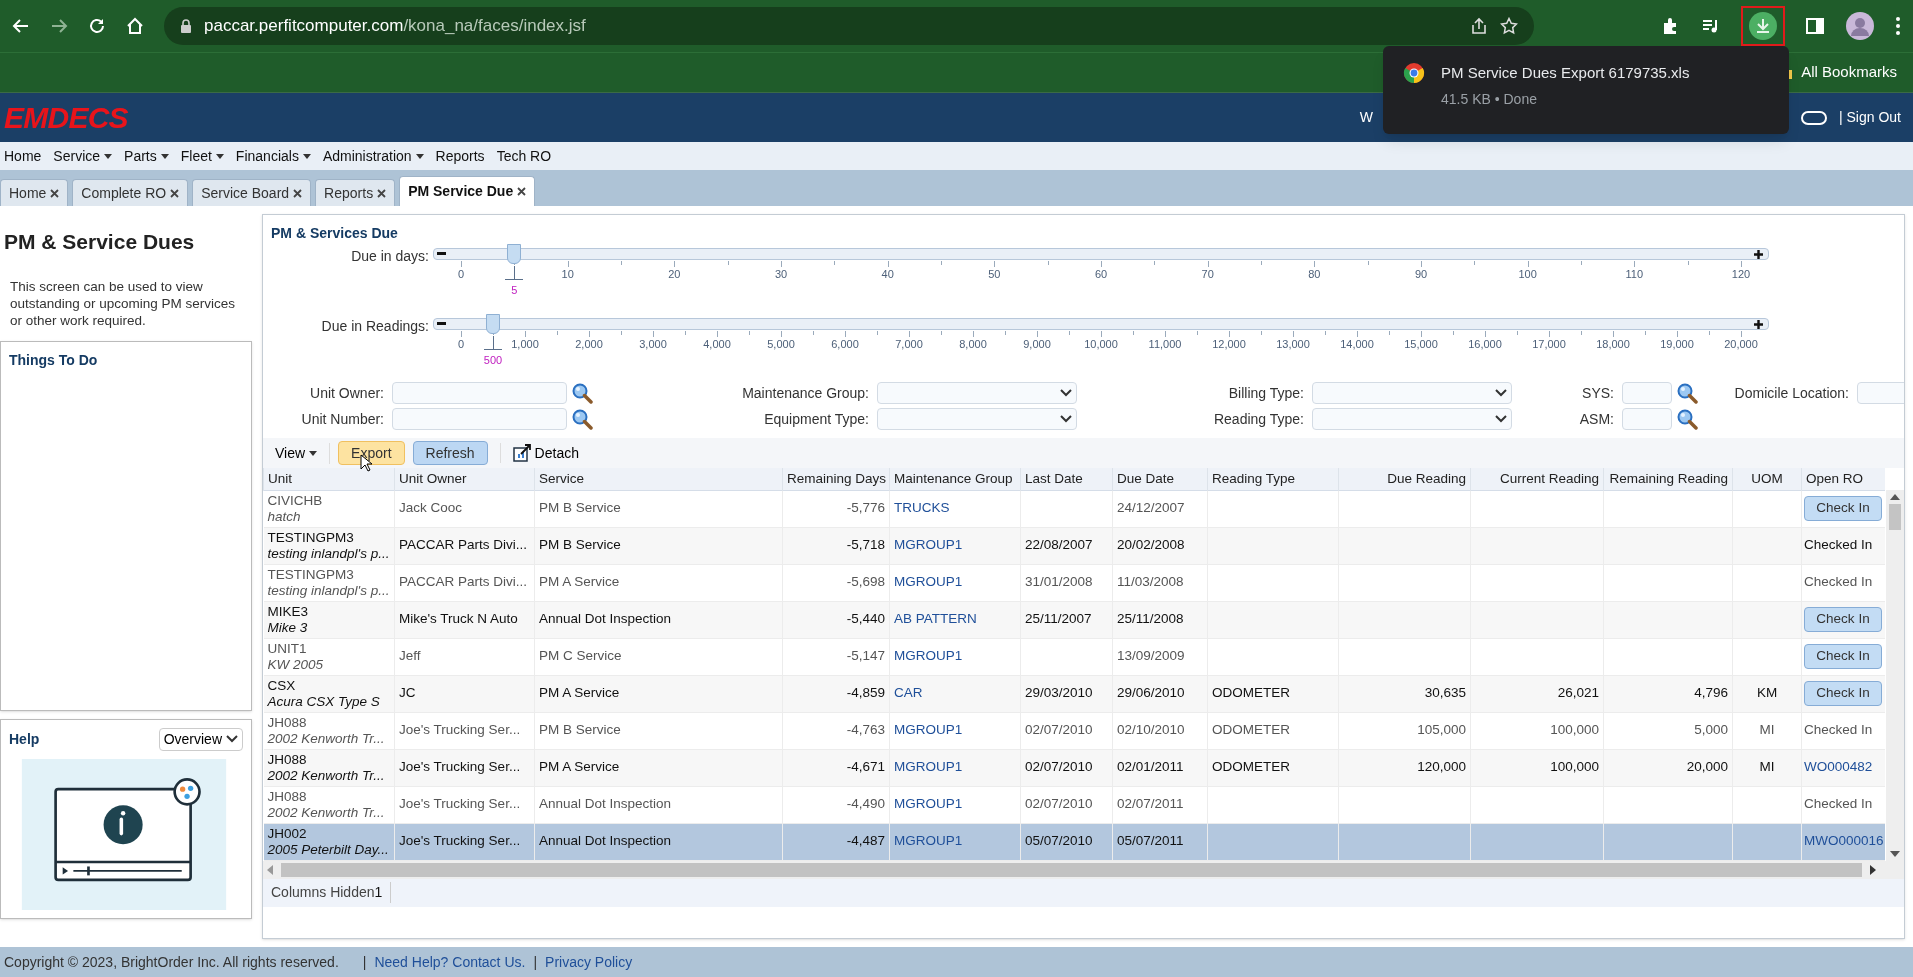 The width and height of the screenshot is (1913, 977). Describe the element at coordinates (301, 453) in the screenshot. I see `view-menu: View` at that location.